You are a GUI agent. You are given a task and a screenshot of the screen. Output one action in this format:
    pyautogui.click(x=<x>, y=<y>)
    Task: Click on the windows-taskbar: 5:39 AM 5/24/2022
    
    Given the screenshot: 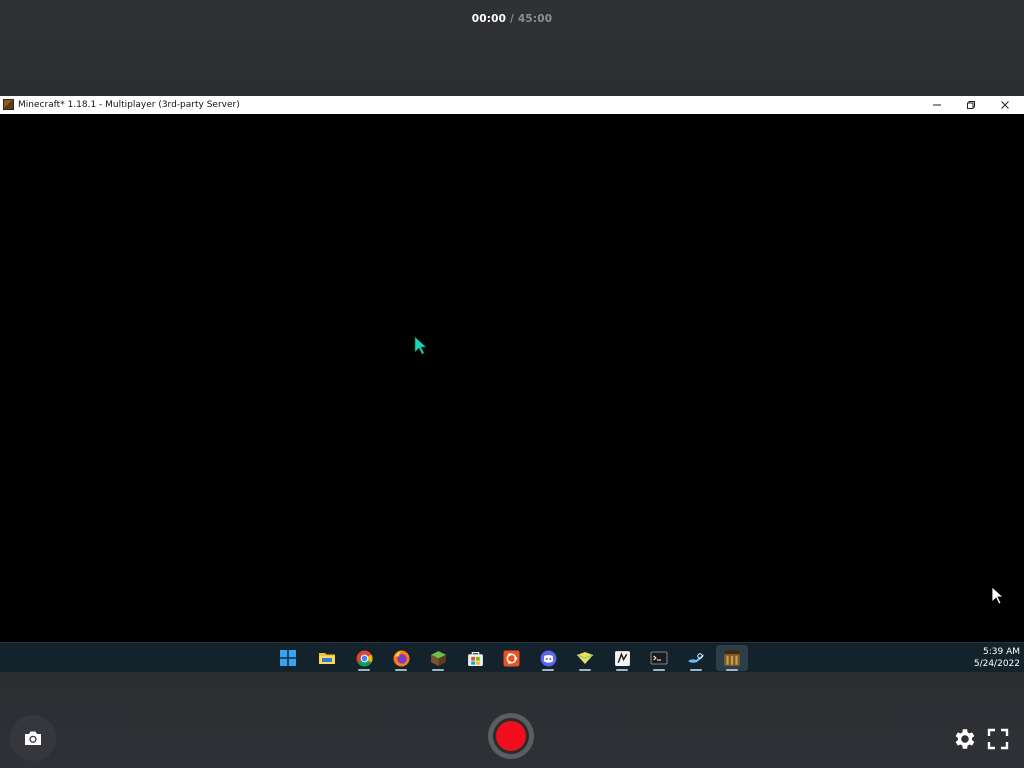 What is the action you would take?
    pyautogui.click(x=512, y=657)
    